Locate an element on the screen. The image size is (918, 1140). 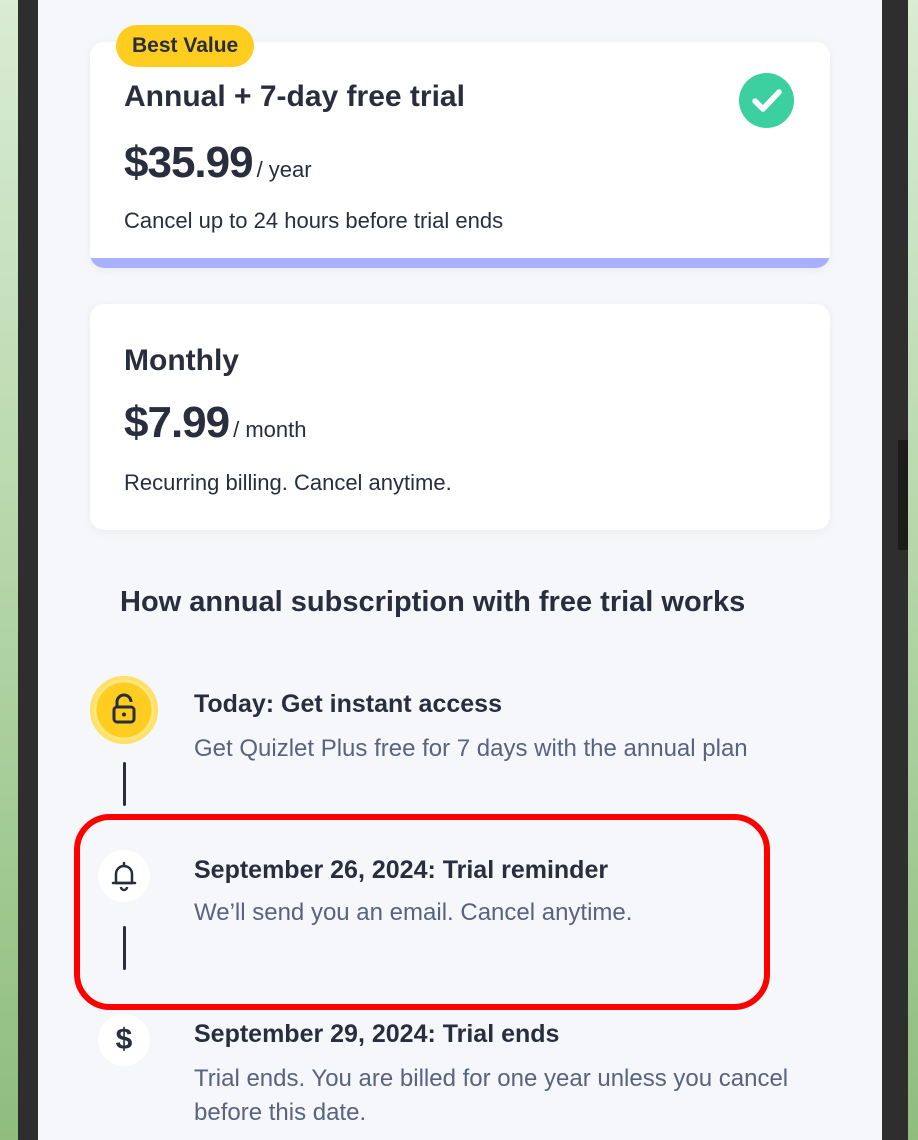
step-title: September 26, 2024: Trial reminder is located at coordinates (401, 870).